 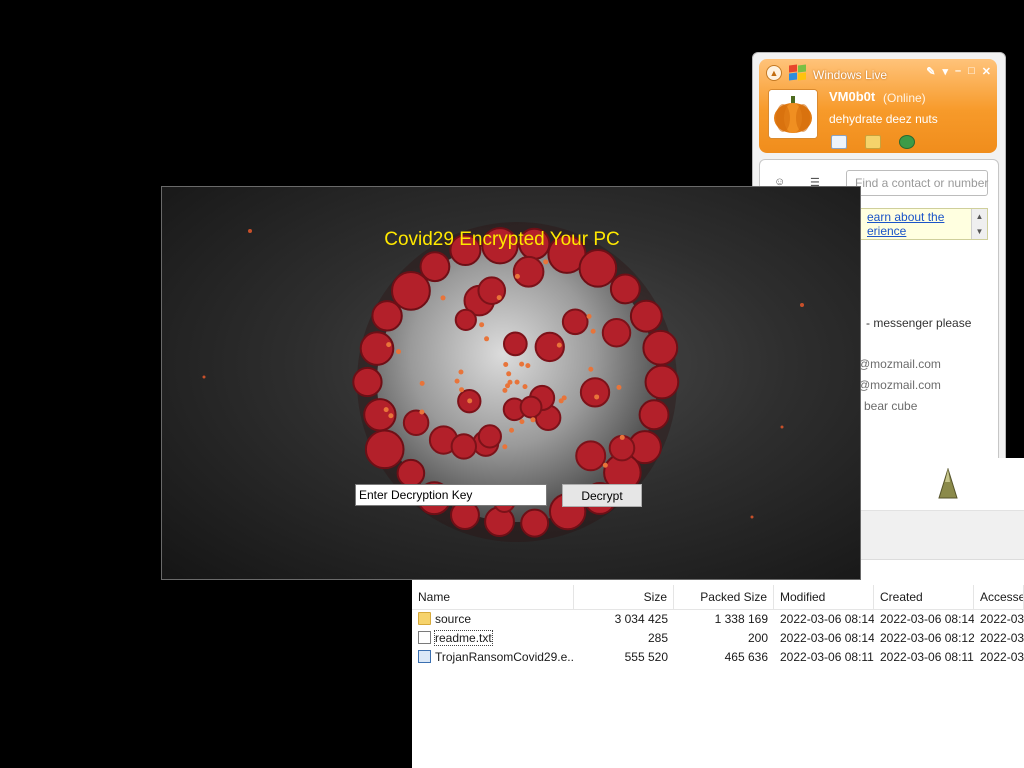 What do you see at coordinates (757, 638) in the screenshot?
I see `file-packed-size: 200` at bounding box center [757, 638].